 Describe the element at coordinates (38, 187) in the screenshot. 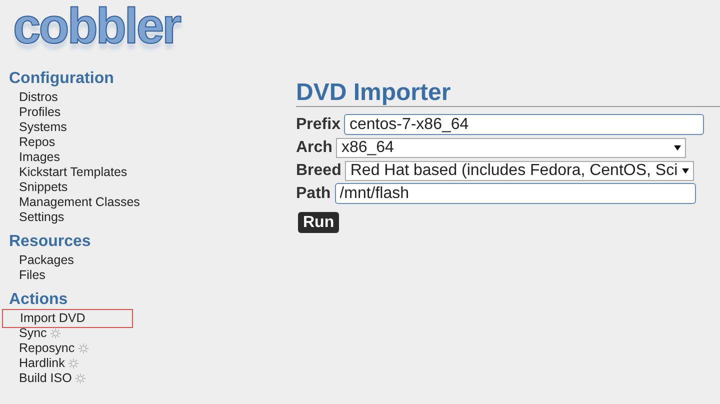

I see `sidebar-item: Snippets` at that location.